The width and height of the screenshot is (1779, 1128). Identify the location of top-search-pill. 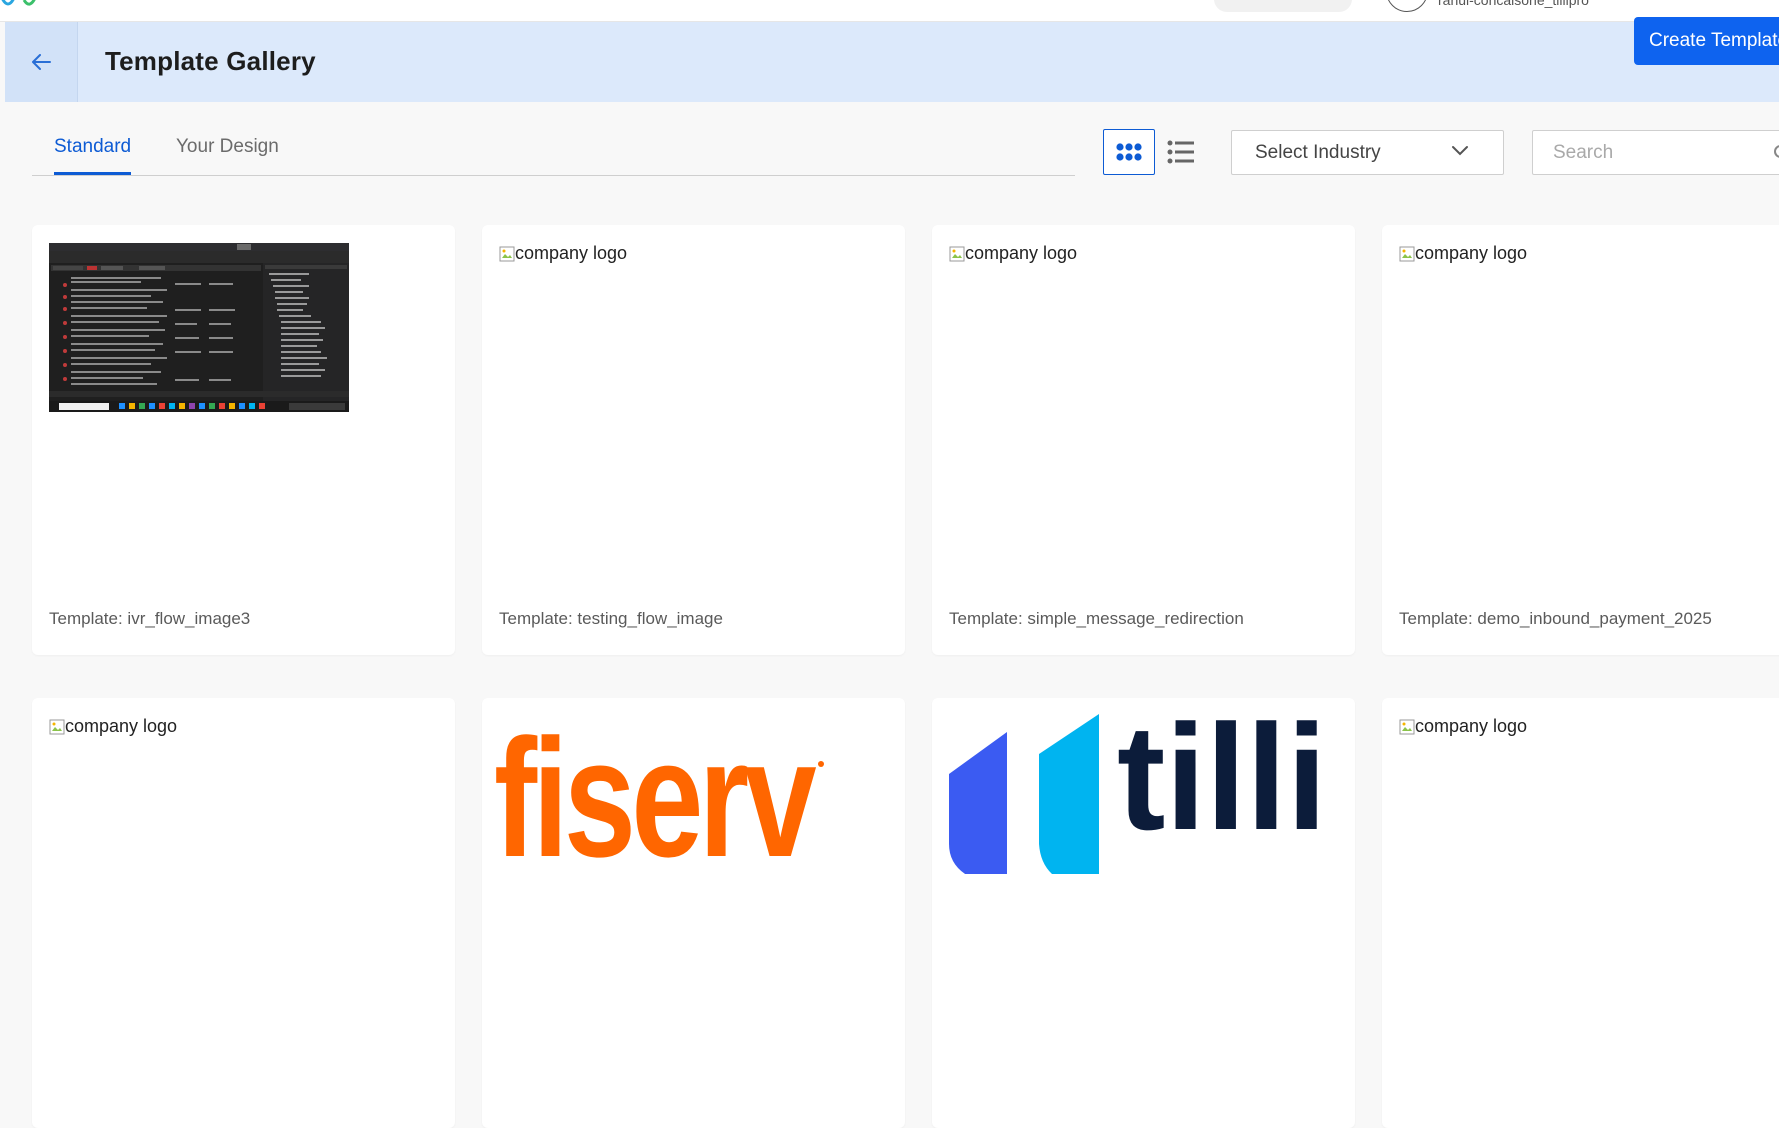
(1283, 6).